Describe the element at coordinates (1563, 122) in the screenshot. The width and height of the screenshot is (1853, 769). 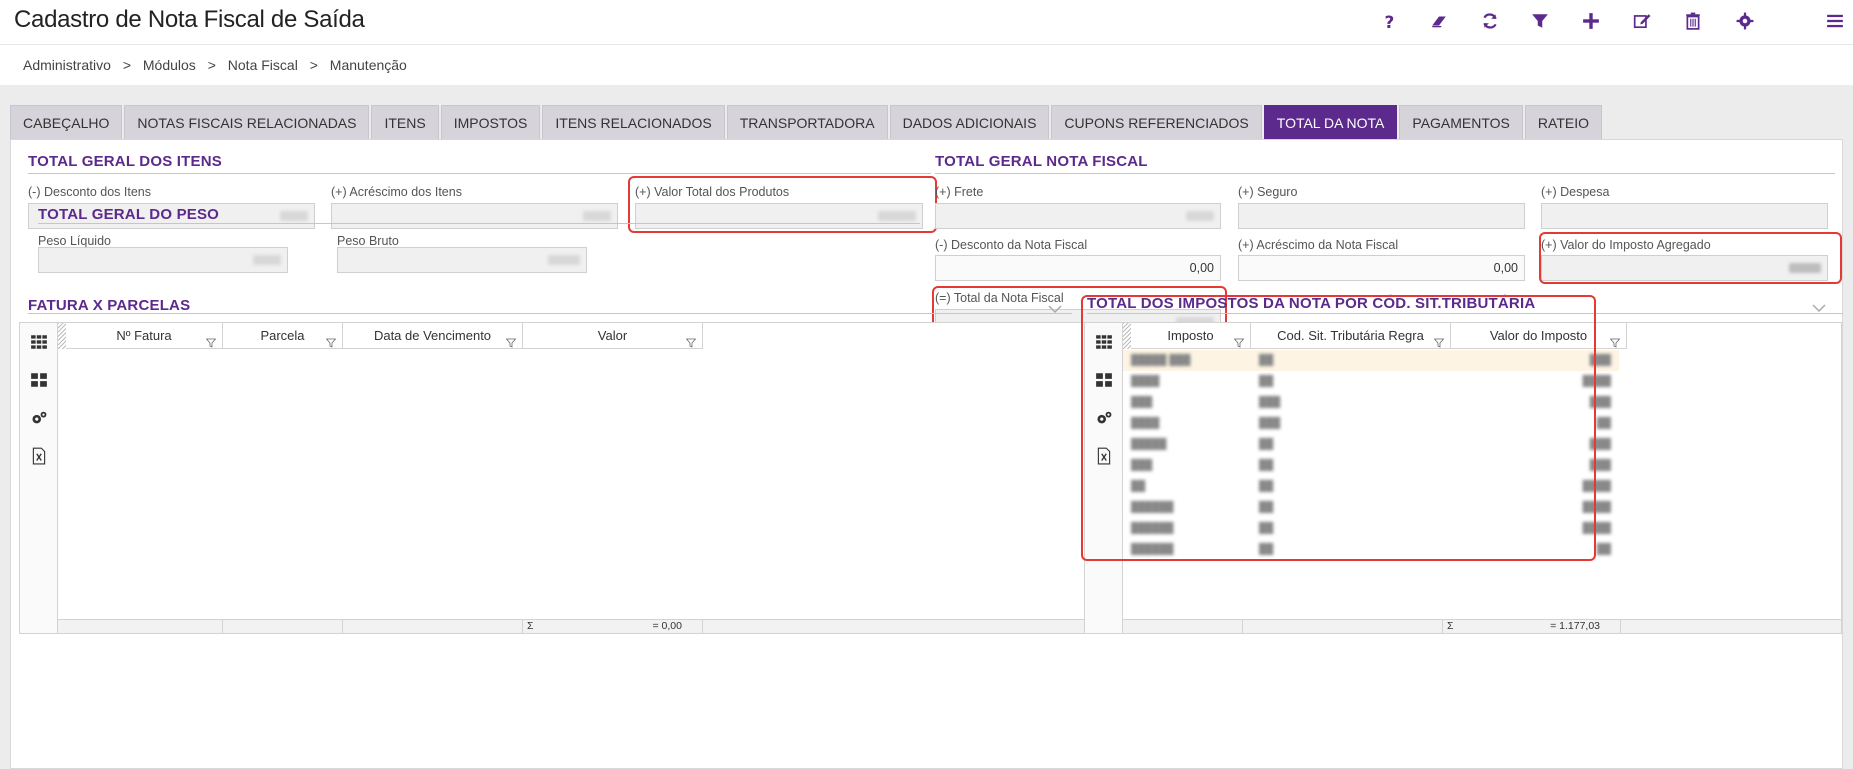
I see `tab-rateio: RATEIO` at that location.